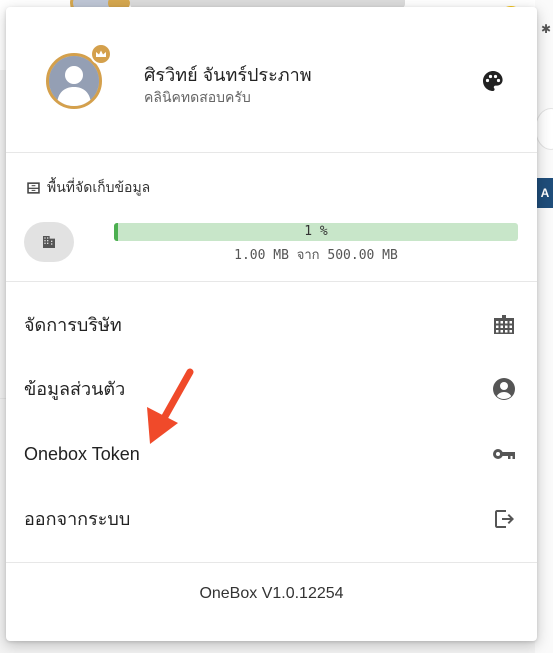 This screenshot has width=553, height=653. Describe the element at coordinates (197, 97) in the screenshot. I see `user-organization: คลินิคทดสอบครับ` at that location.